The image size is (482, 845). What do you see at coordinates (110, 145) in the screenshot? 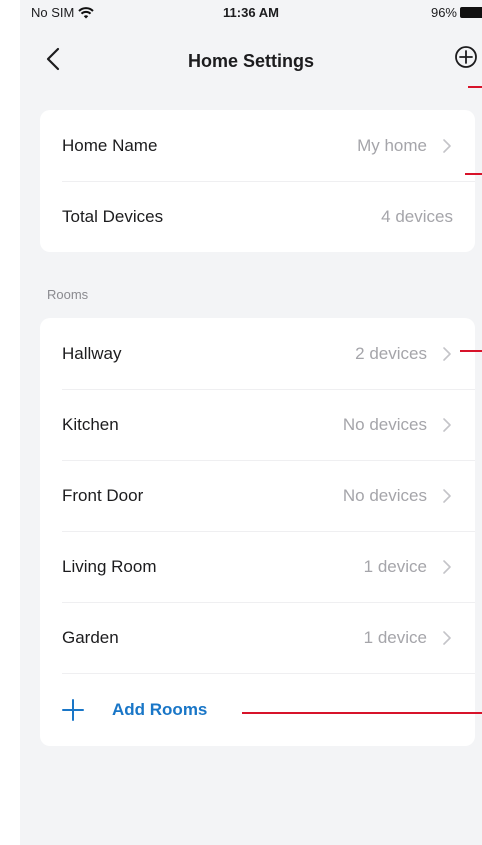
I see `home-name-label: Home Name` at bounding box center [110, 145].